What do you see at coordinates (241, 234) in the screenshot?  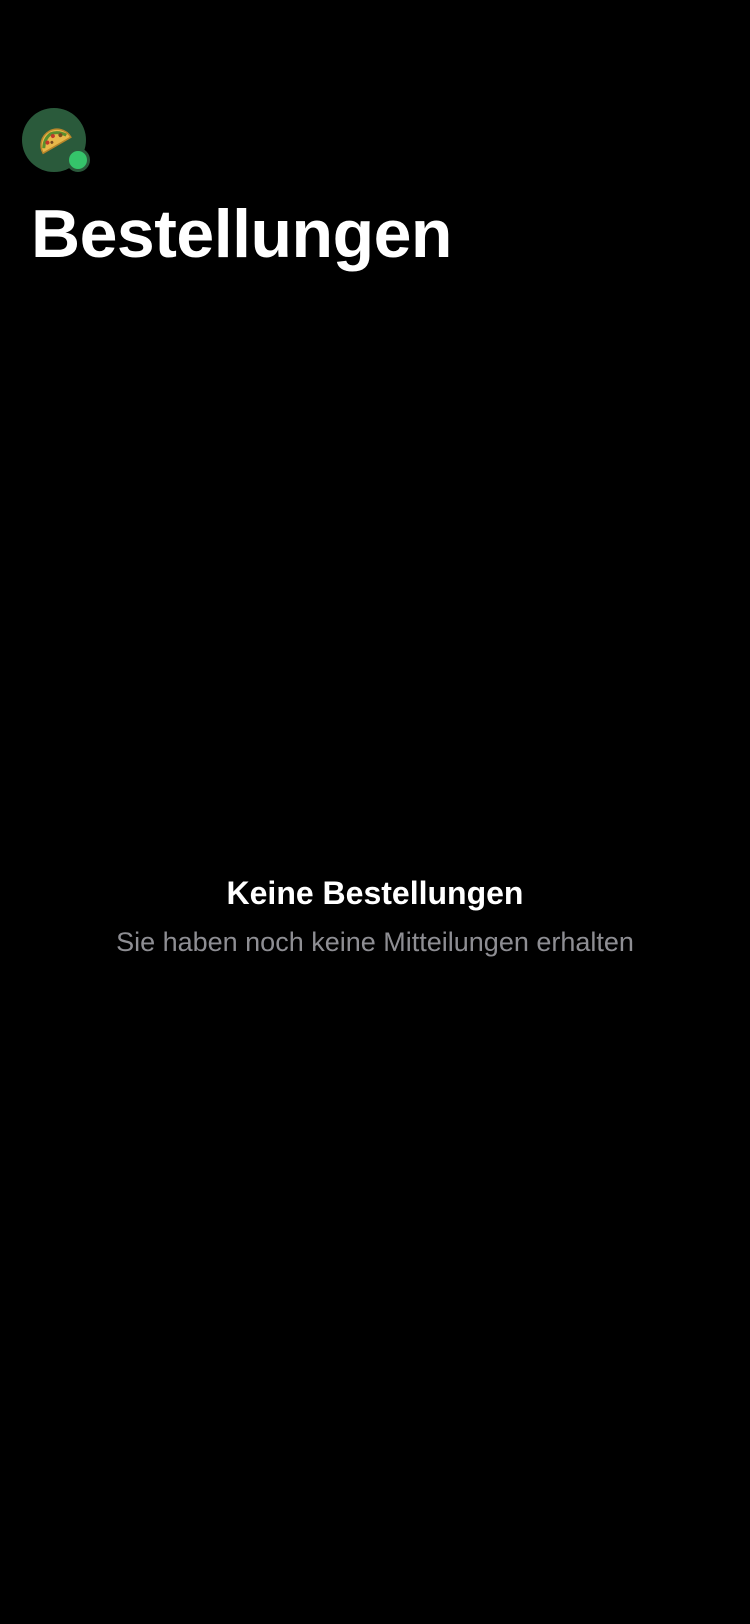 I see `page-title: Bestellungen` at bounding box center [241, 234].